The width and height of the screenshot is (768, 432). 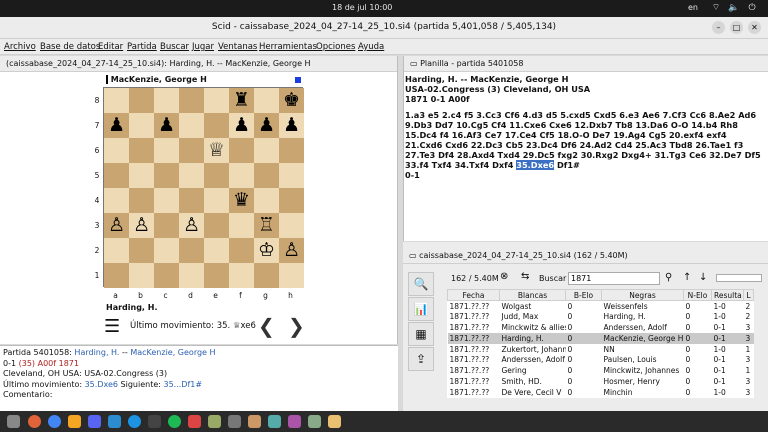 I want to click on menu-ayuda: Ayuda, so click(x=371, y=47).